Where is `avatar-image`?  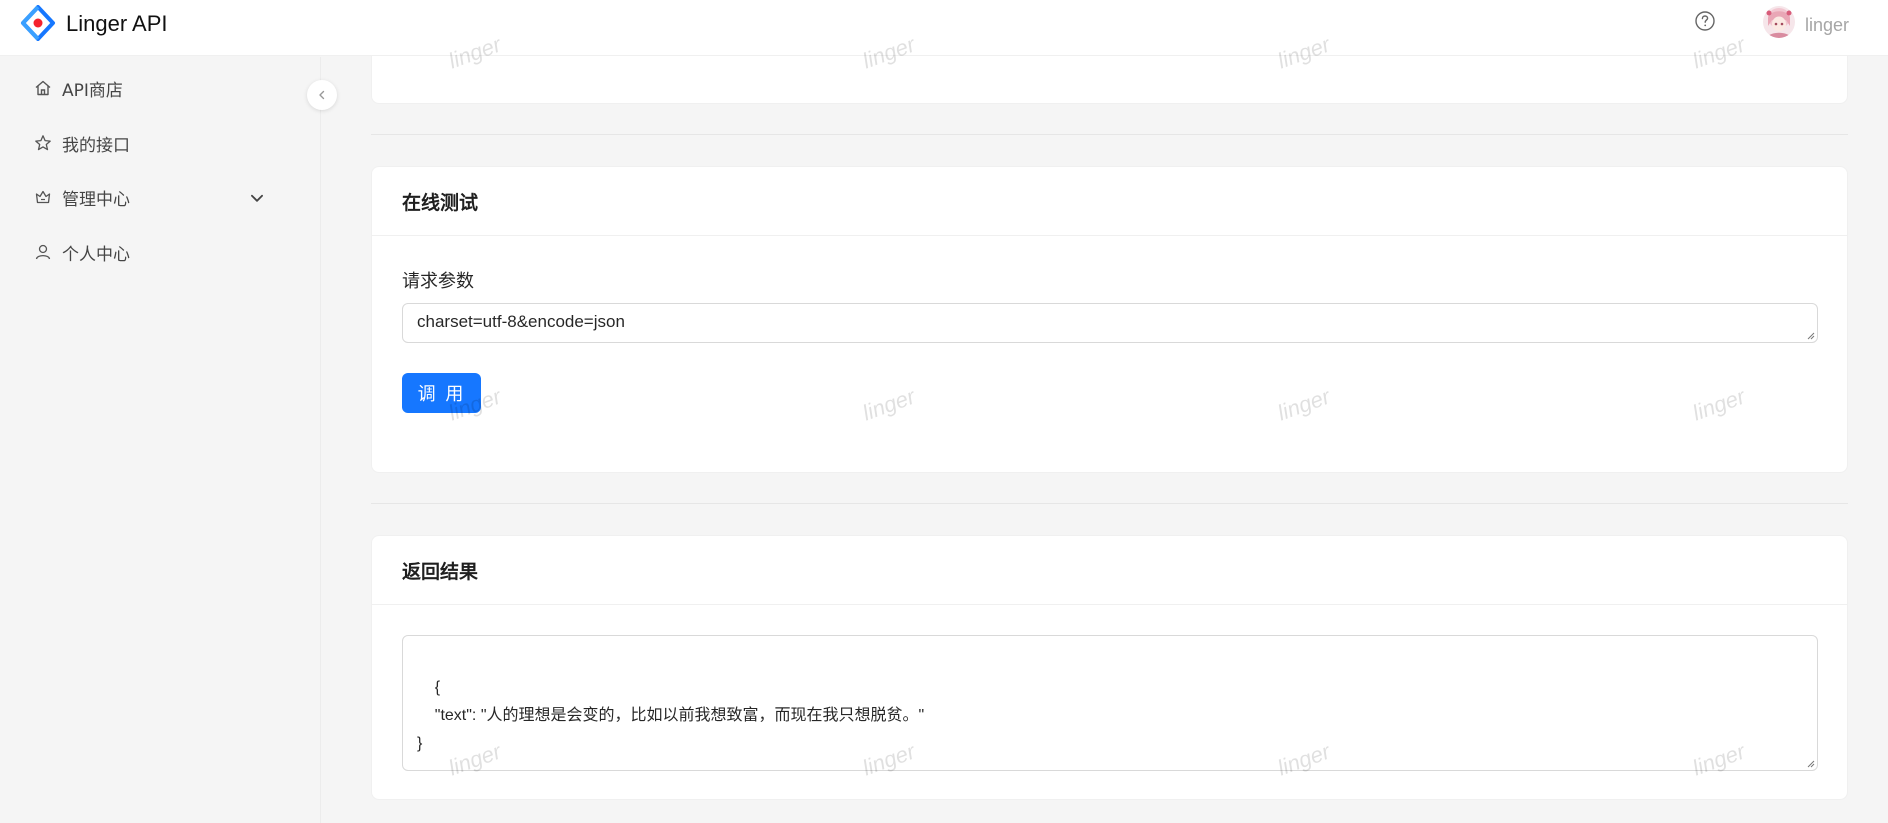 avatar-image is located at coordinates (1779, 22).